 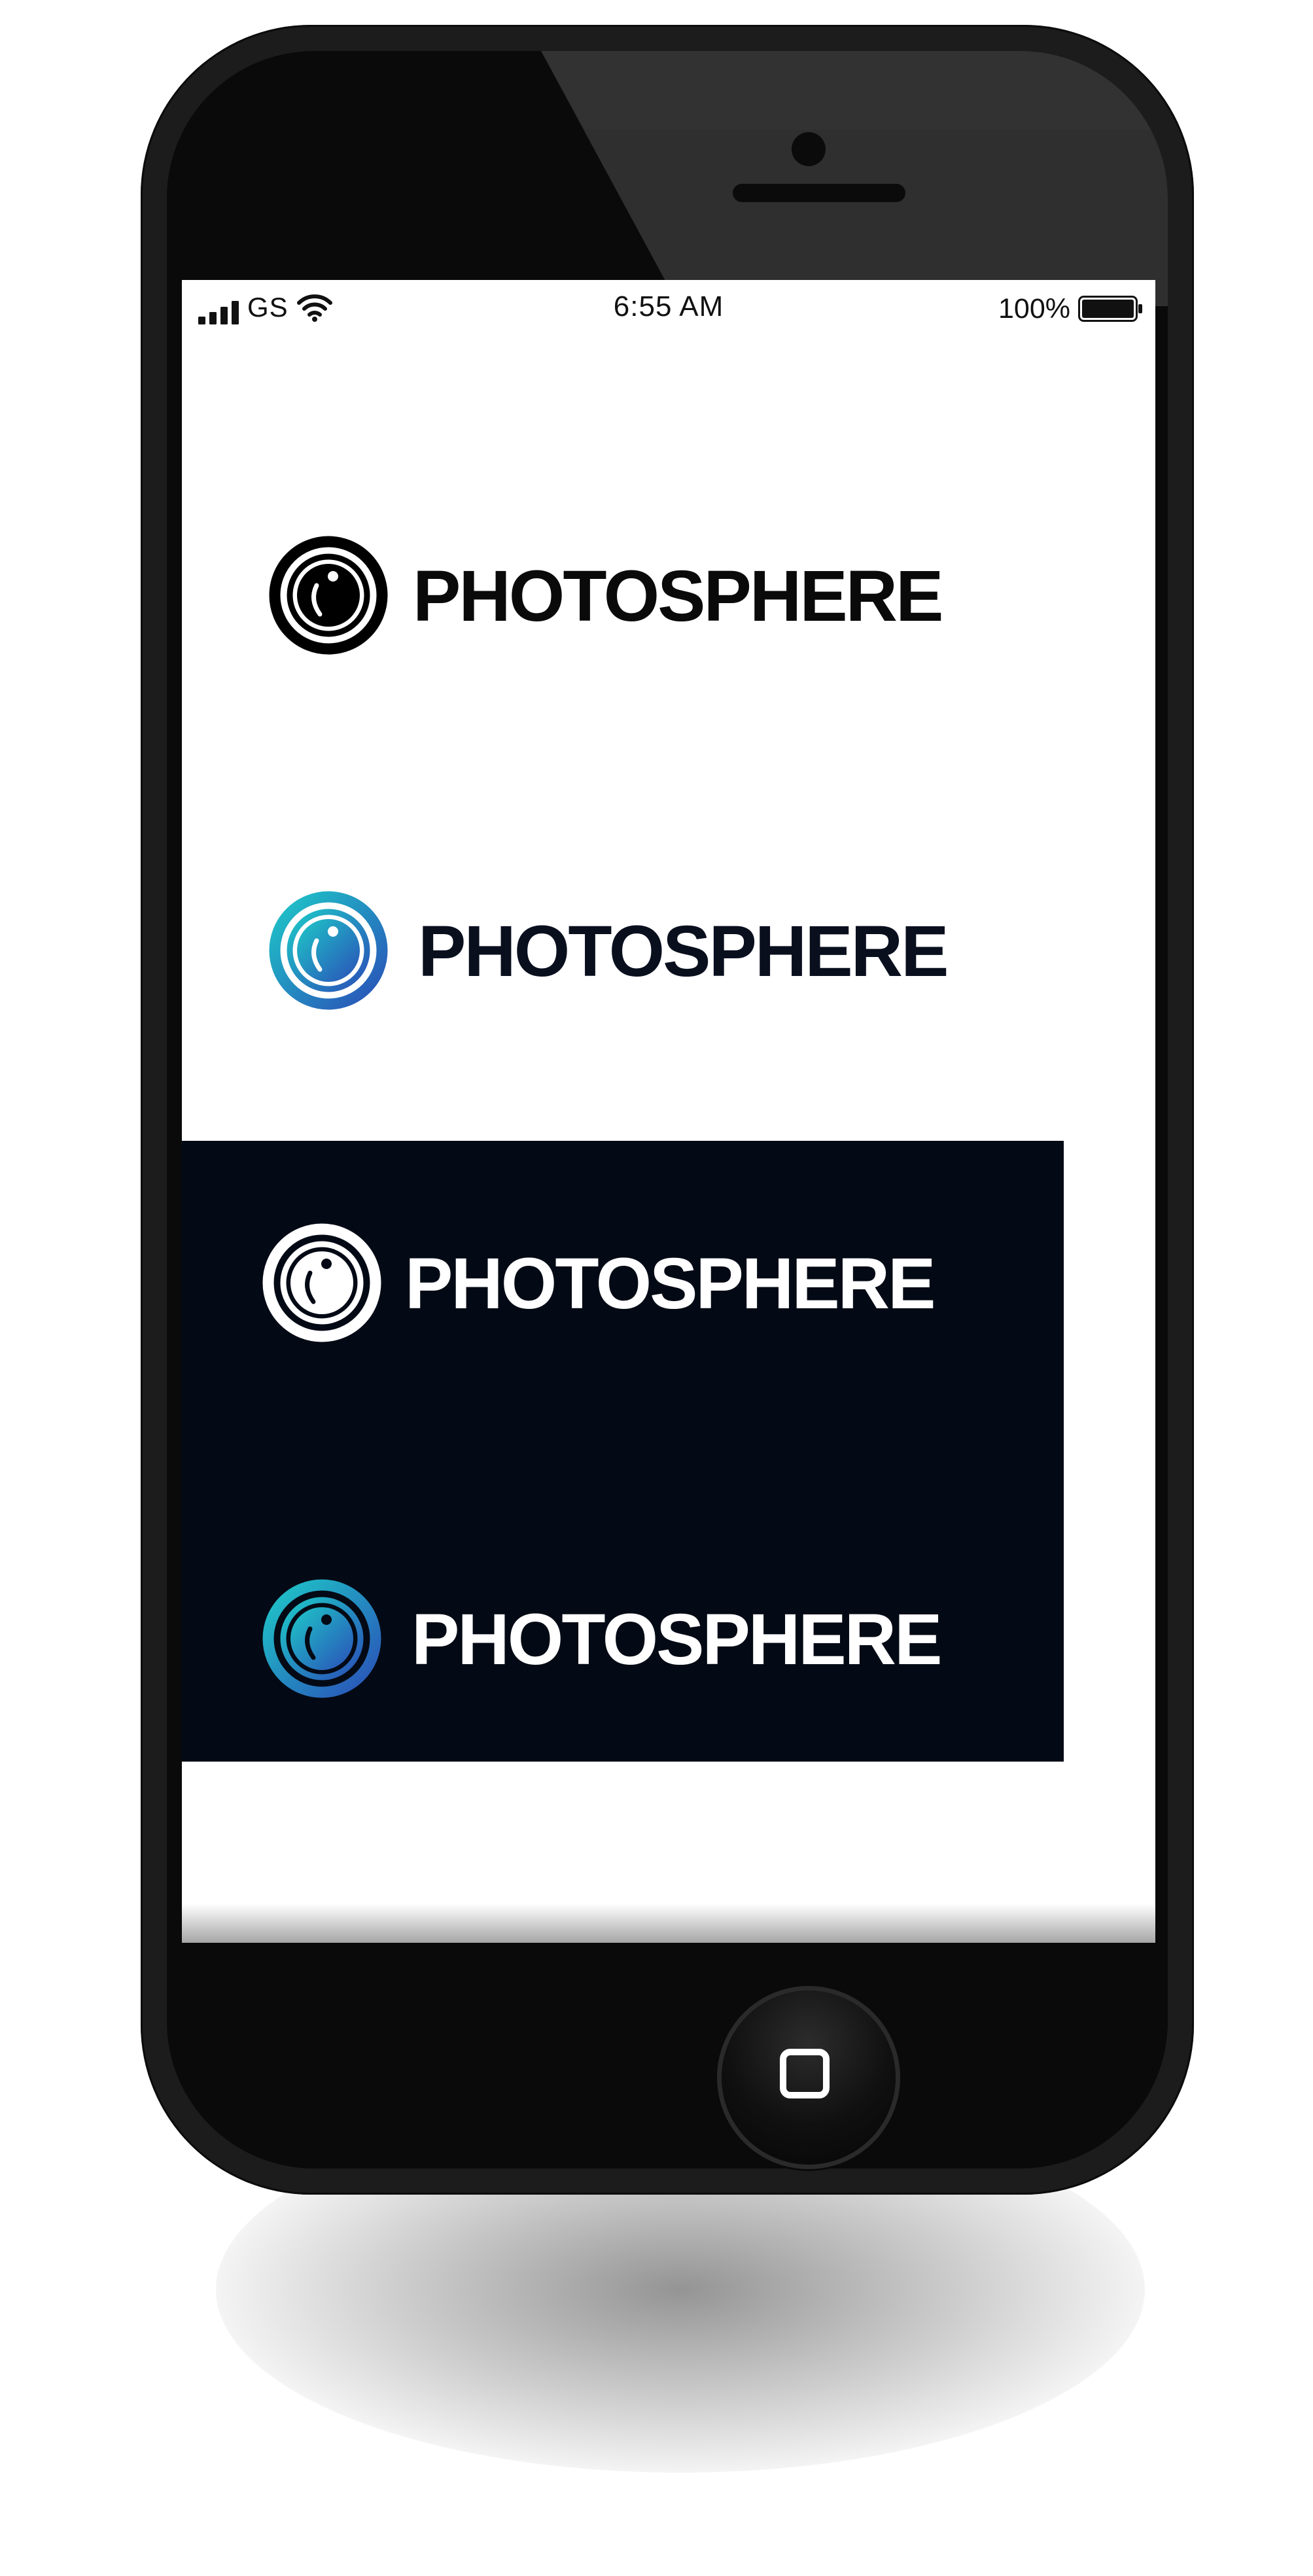 What do you see at coordinates (805, 2074) in the screenshot?
I see `home-square-icon` at bounding box center [805, 2074].